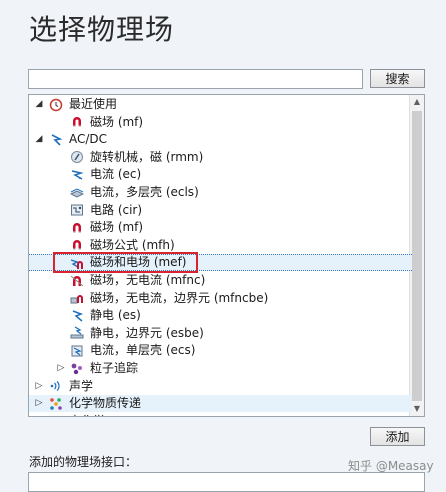 This screenshot has width=446, height=492. Describe the element at coordinates (220, 368) in the screenshot. I see `tree-item: ▷ 粒子追踪` at that location.